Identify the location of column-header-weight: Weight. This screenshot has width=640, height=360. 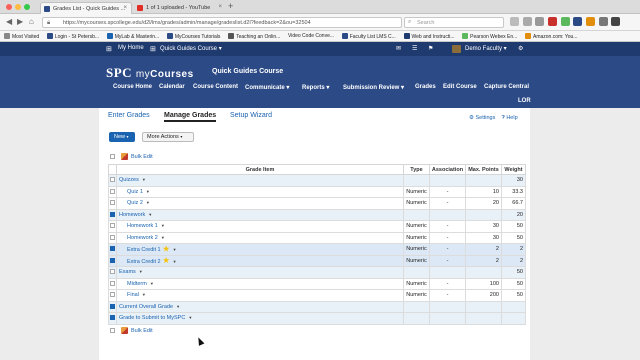
(513, 169).